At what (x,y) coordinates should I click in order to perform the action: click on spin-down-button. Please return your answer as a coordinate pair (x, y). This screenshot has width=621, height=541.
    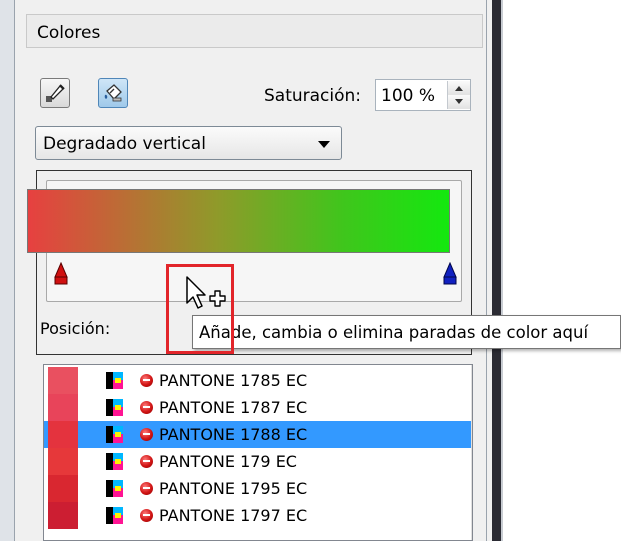
    Looking at the image, I should click on (459, 102).